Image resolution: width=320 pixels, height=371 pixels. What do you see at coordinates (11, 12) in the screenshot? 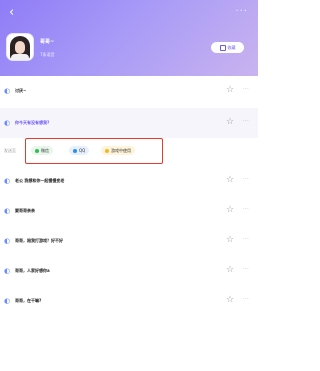
I see `back-icon: ‹` at bounding box center [11, 12].